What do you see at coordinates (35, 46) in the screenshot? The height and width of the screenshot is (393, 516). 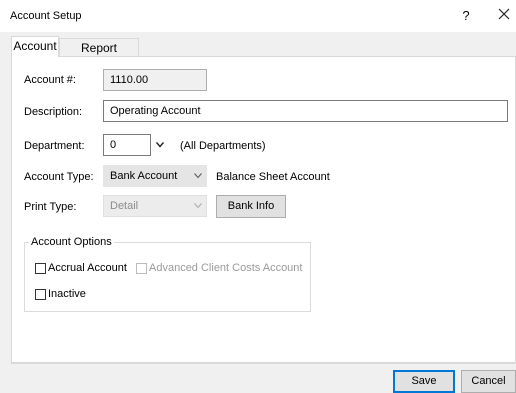 I see `tab-account: Account` at bounding box center [35, 46].